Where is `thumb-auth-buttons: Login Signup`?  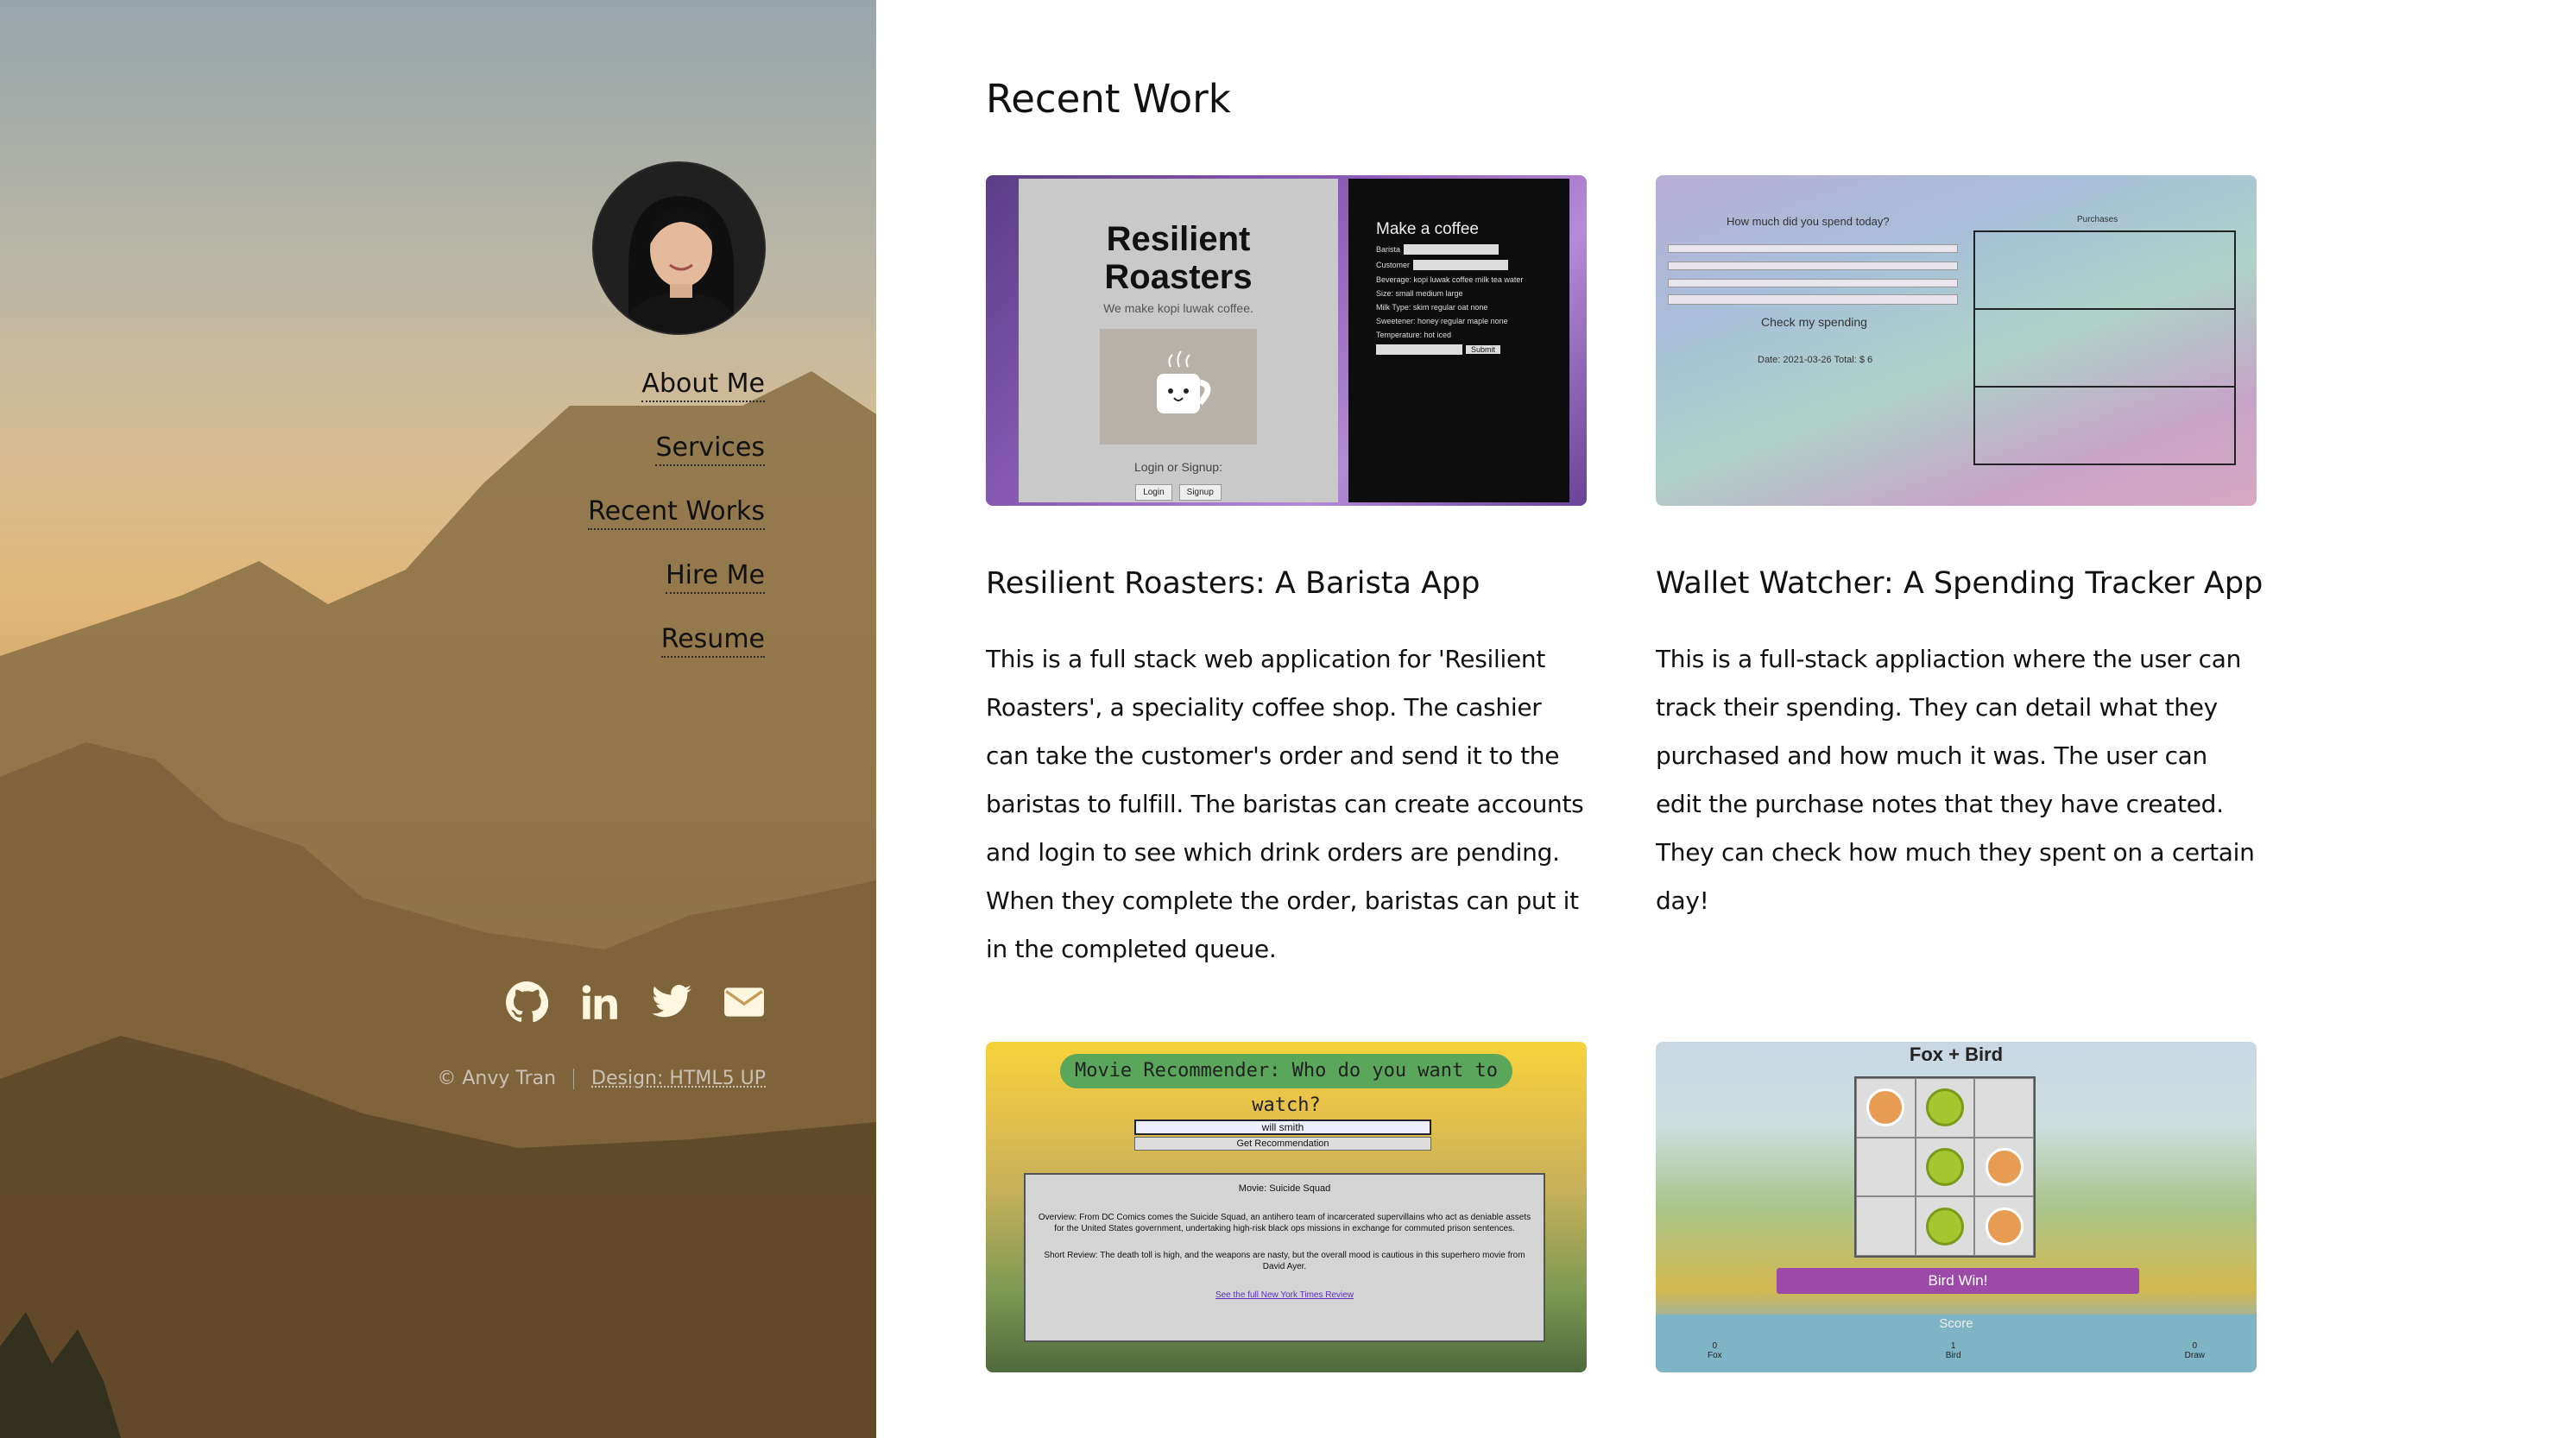
thumb-auth-buttons: Login Signup is located at coordinates (1178, 493).